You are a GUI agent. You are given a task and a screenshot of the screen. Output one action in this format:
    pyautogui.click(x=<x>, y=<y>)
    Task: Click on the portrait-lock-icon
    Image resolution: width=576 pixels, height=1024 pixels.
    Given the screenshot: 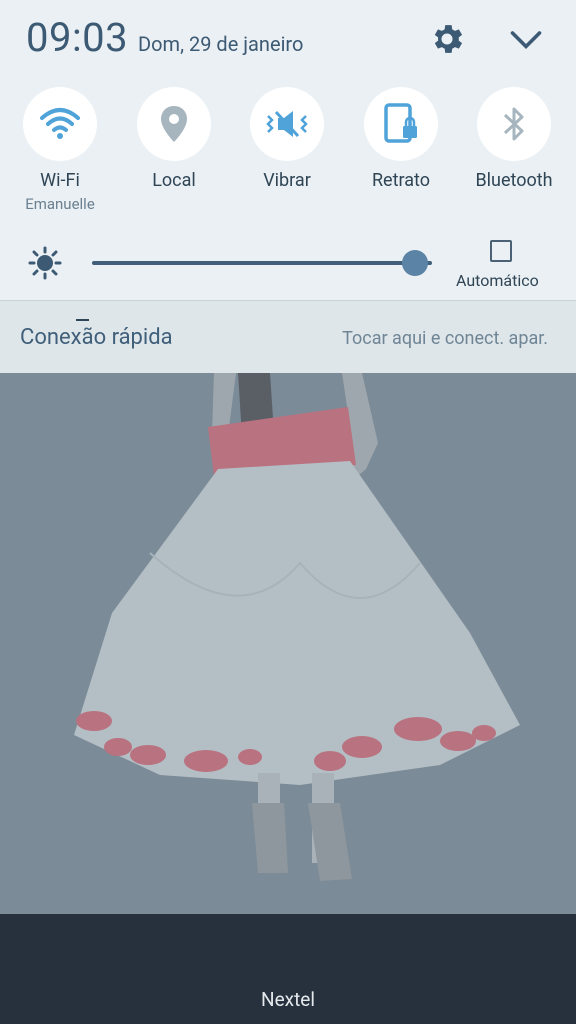 What is the action you would take?
    pyautogui.click(x=400, y=123)
    